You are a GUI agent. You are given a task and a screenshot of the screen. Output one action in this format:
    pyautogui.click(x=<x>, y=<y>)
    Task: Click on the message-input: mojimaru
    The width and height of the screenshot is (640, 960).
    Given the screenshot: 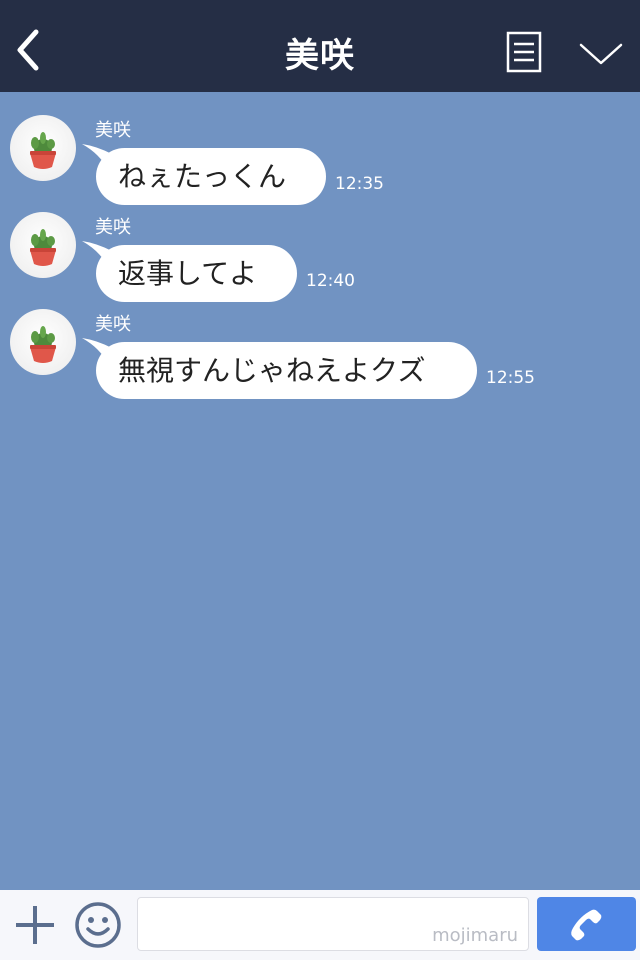 What is the action you would take?
    pyautogui.click(x=333, y=924)
    